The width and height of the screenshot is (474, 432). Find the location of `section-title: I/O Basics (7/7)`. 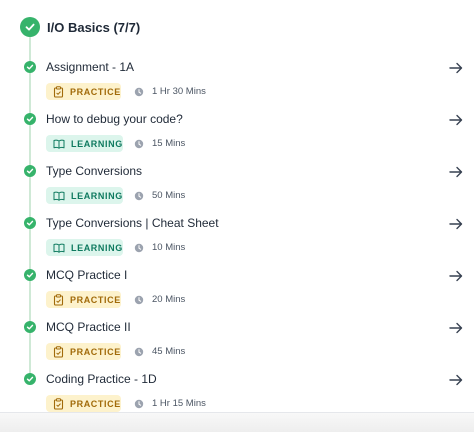

section-title: I/O Basics (7/7) is located at coordinates (94, 27).